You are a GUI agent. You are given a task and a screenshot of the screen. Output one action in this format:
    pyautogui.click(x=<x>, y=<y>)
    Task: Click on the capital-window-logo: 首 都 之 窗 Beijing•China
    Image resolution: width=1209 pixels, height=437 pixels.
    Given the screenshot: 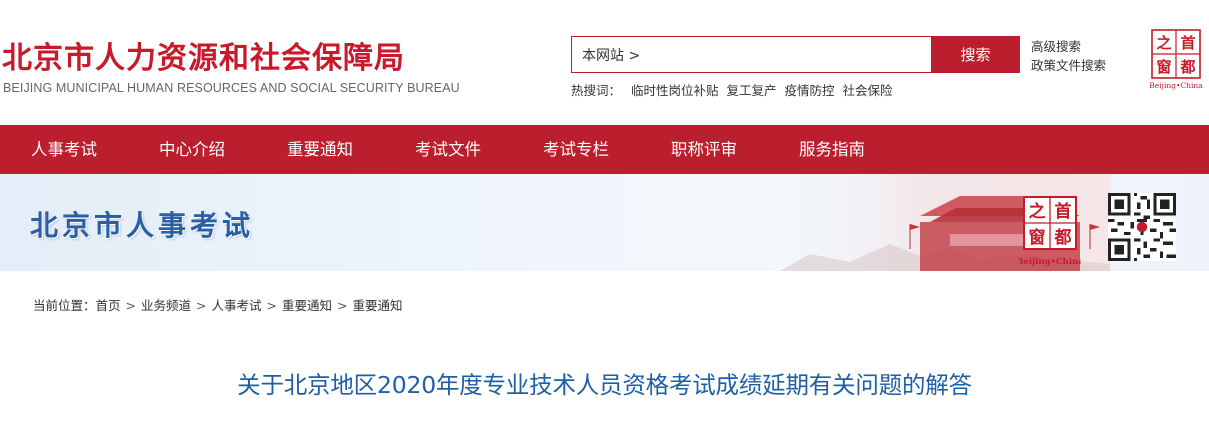 What is the action you would take?
    pyautogui.click(x=1175, y=59)
    